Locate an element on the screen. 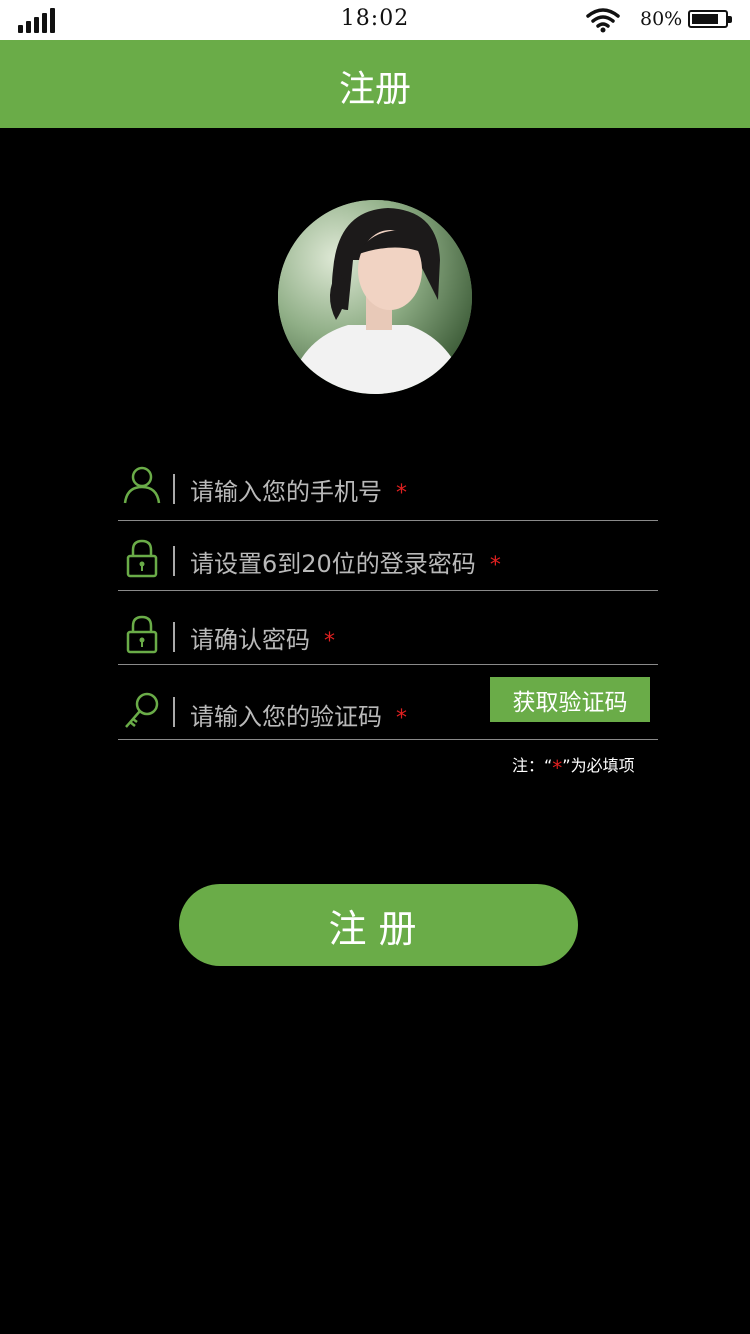 This screenshot has height=1334, width=750. status-time: 18:02 is located at coordinates (375, 18).